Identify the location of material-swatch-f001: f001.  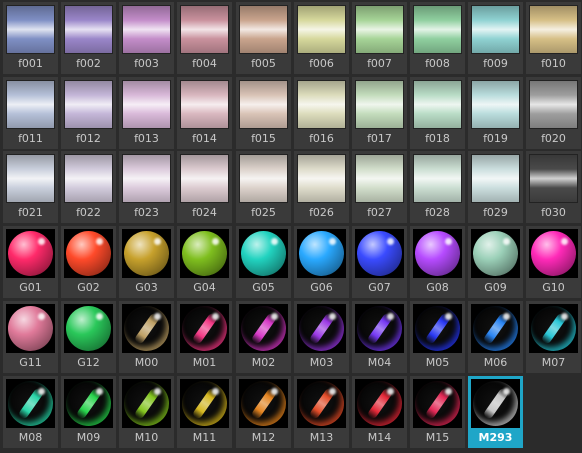
(30, 38).